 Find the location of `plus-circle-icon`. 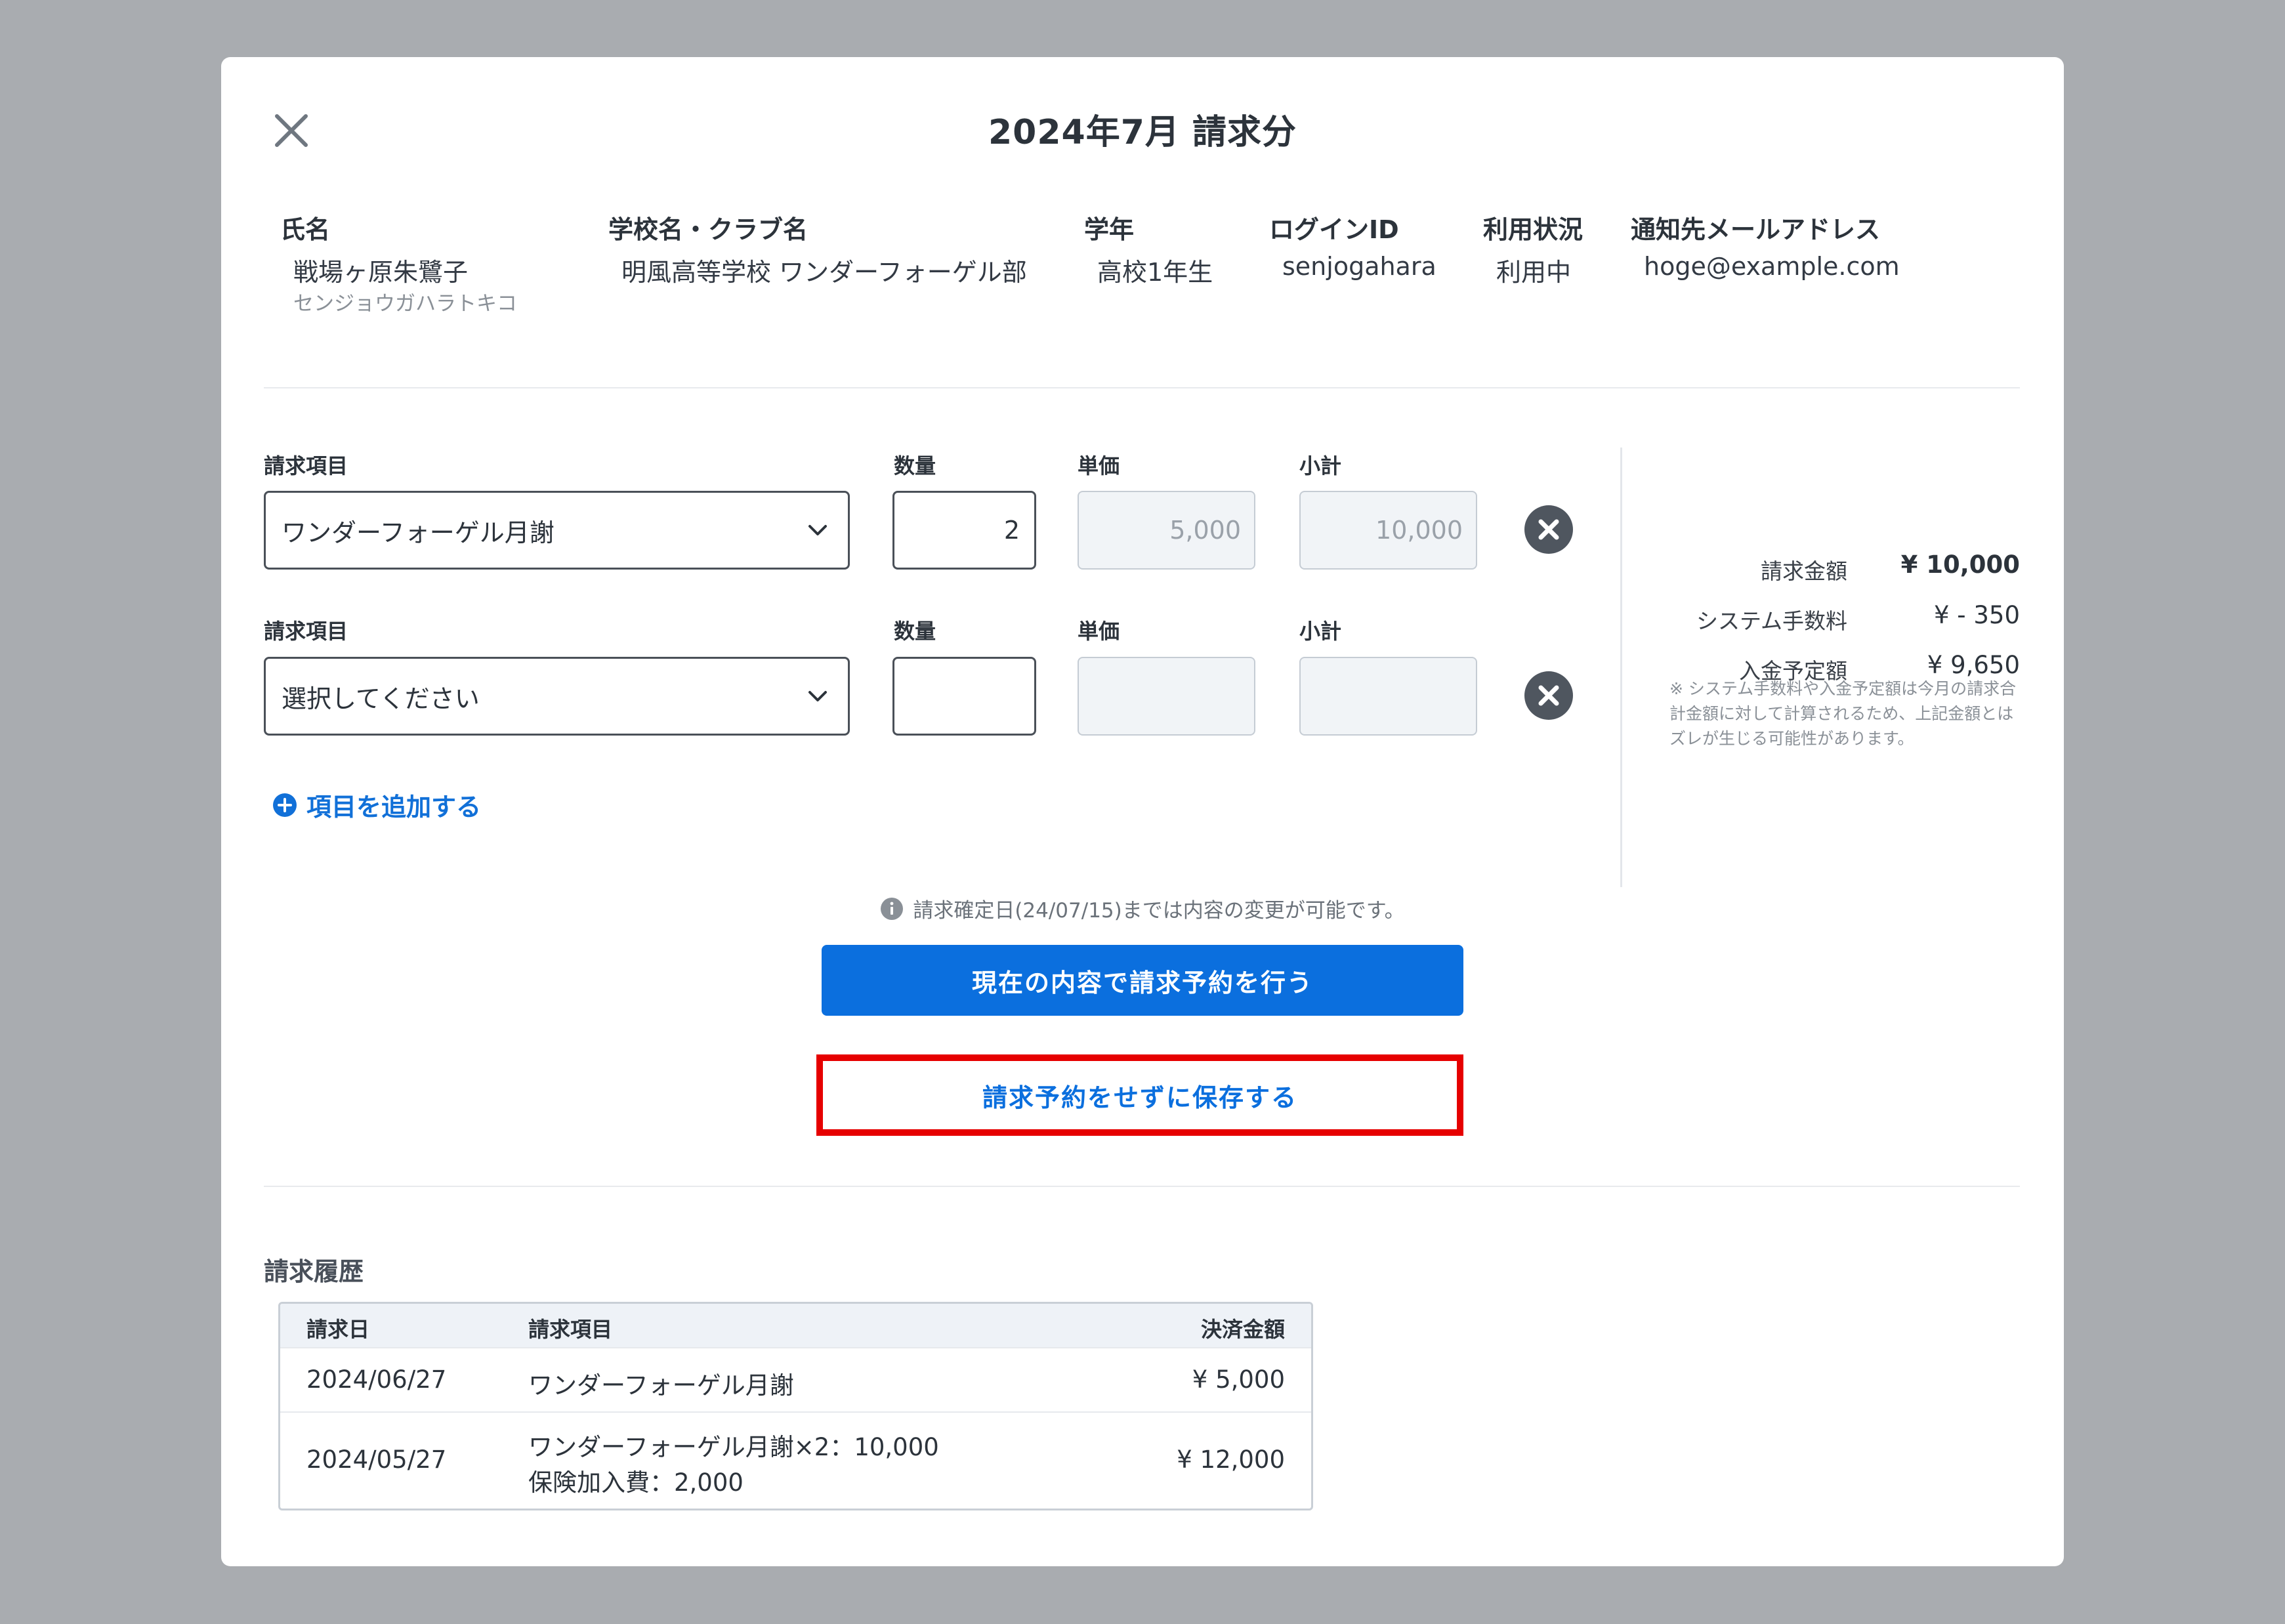

plus-circle-icon is located at coordinates (285, 805).